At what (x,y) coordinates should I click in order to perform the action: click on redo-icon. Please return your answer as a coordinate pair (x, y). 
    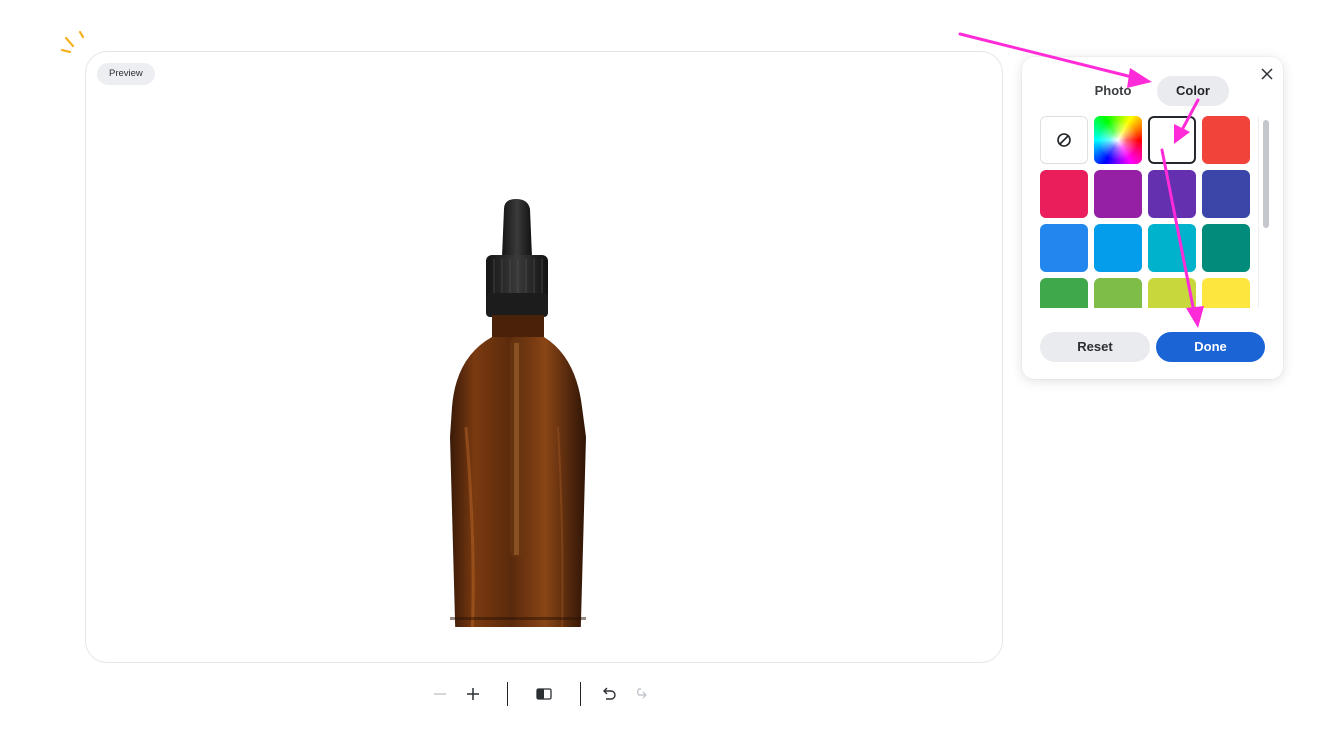
    Looking at the image, I should click on (642, 693).